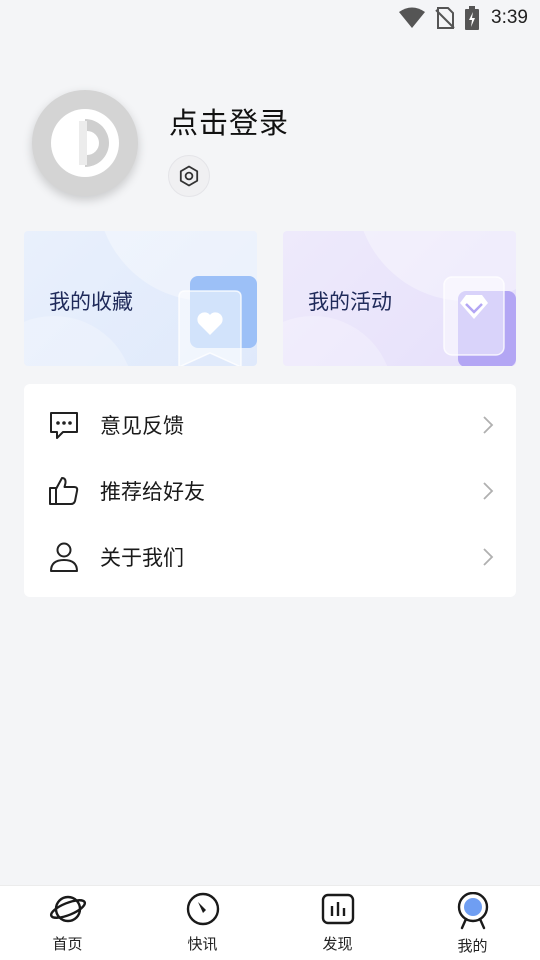  I want to click on nav-label: 我的, so click(472, 946).